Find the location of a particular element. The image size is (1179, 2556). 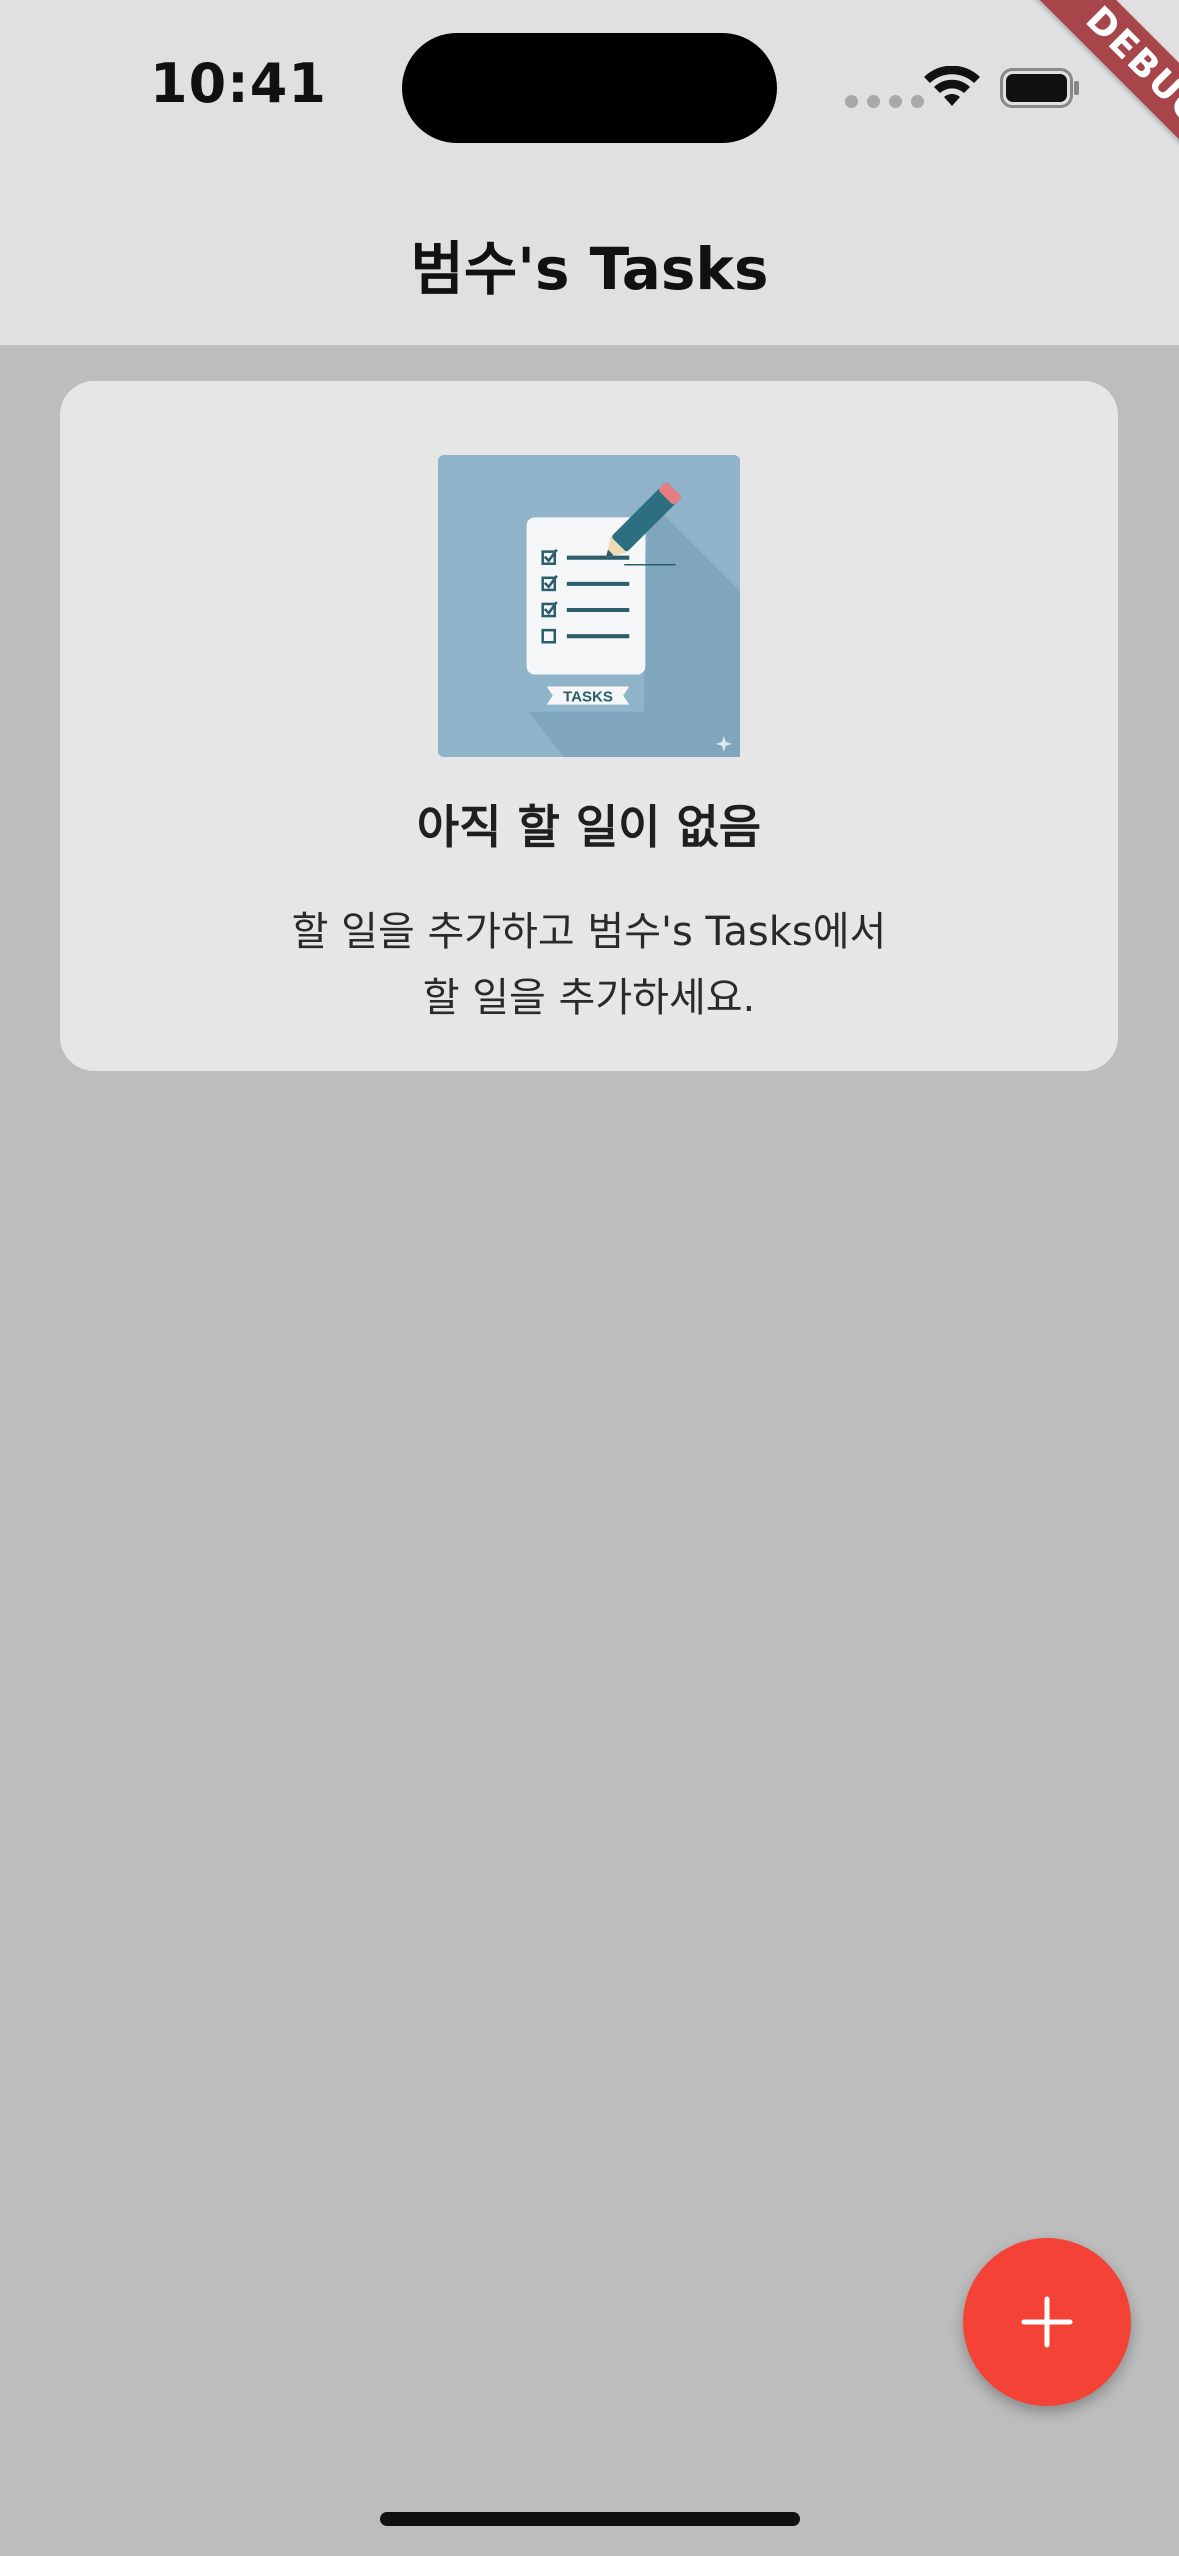

page-title: 범수's Tasks is located at coordinates (589, 269).